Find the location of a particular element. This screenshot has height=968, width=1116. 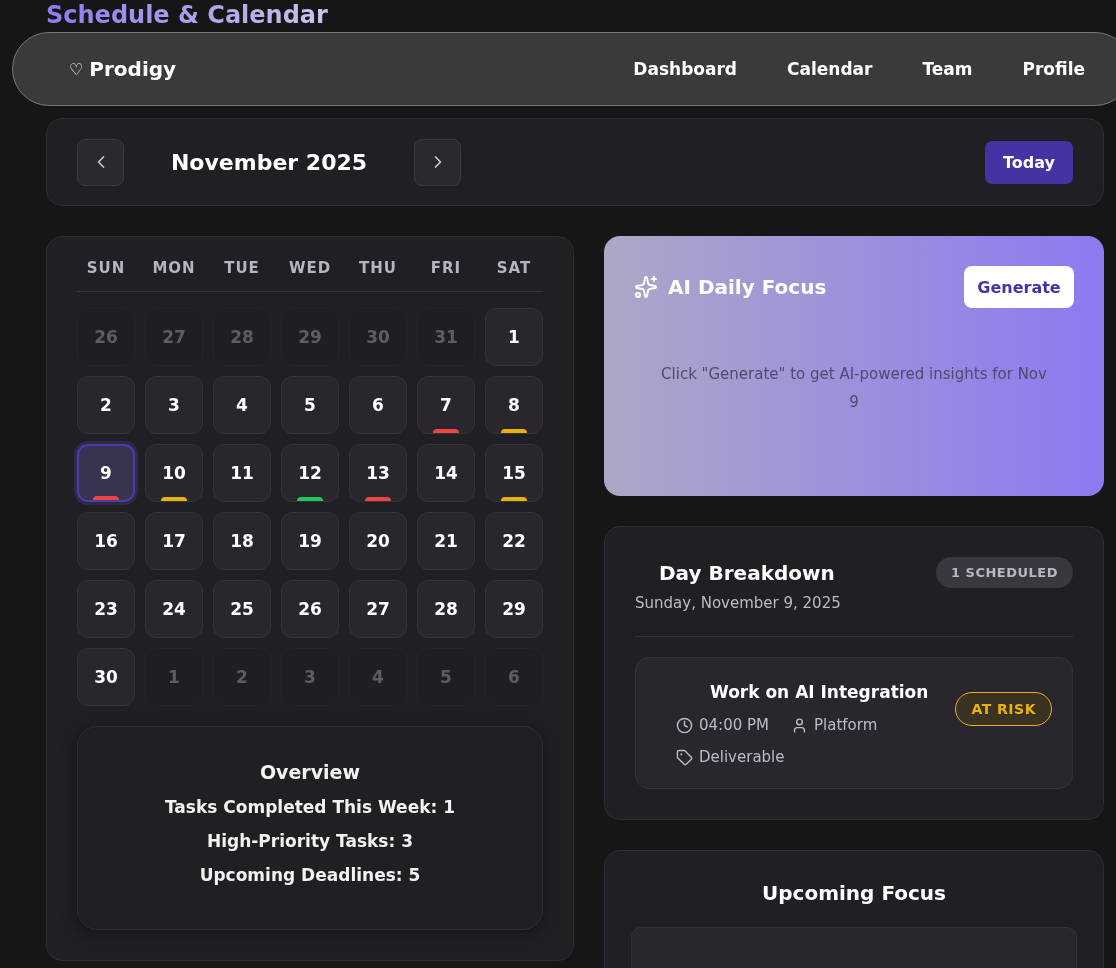

calendar-day: 24 is located at coordinates (174, 609).